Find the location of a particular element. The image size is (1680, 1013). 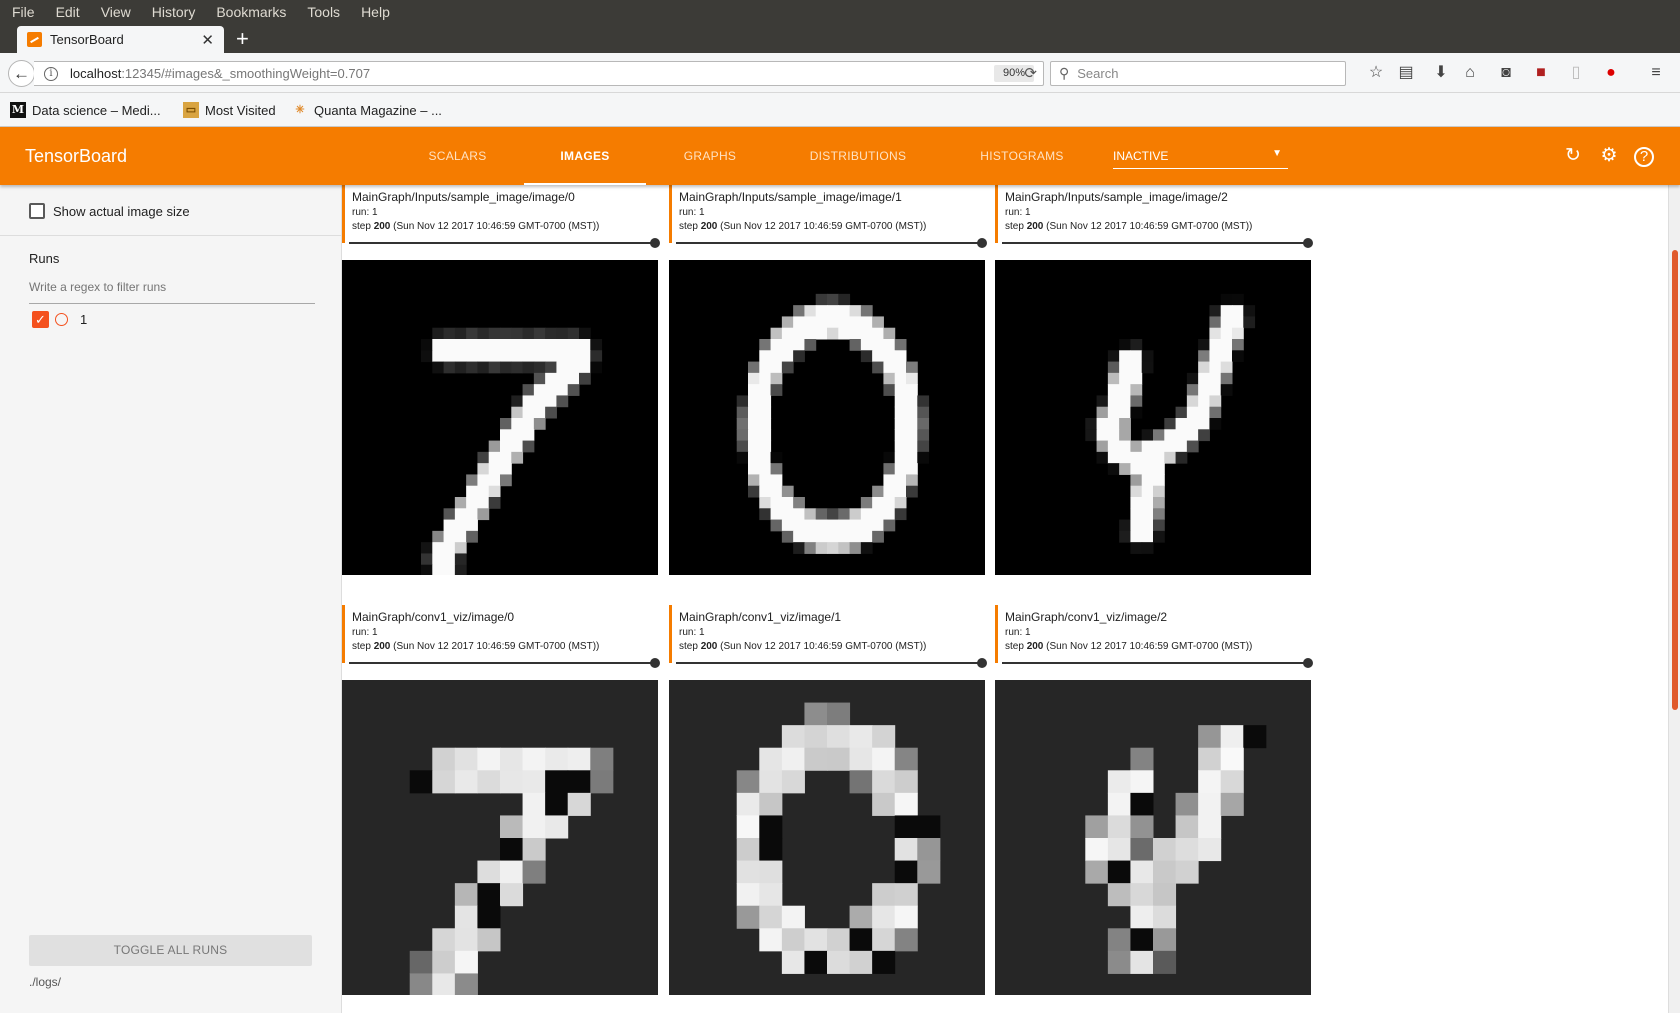

run-filter-input: Write a regex to filter runs is located at coordinates (172, 292).